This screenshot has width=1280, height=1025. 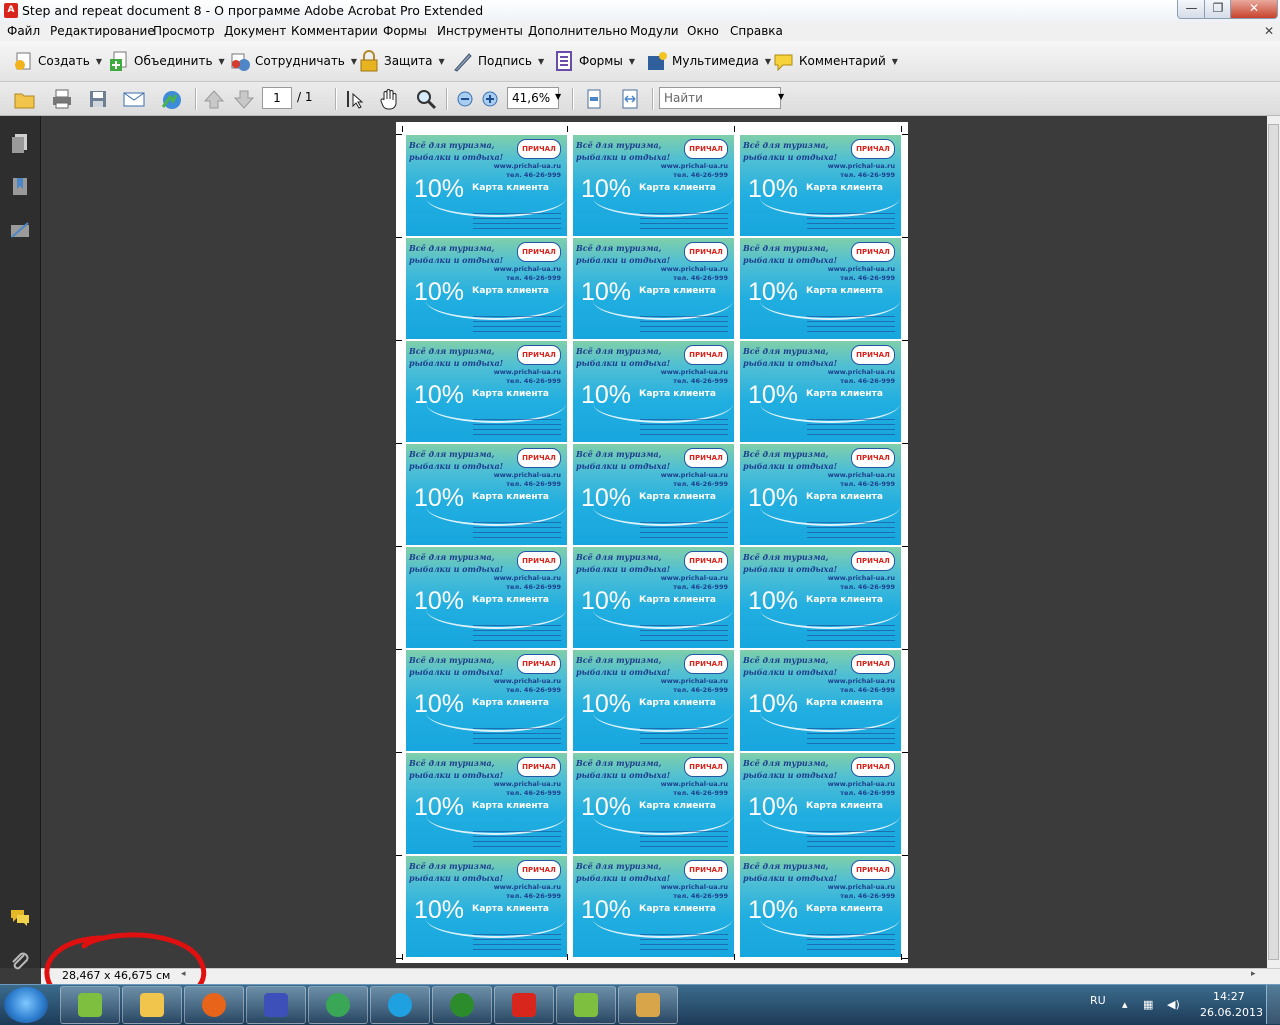 I want to click on multimedia-icon, so click(x=657, y=61).